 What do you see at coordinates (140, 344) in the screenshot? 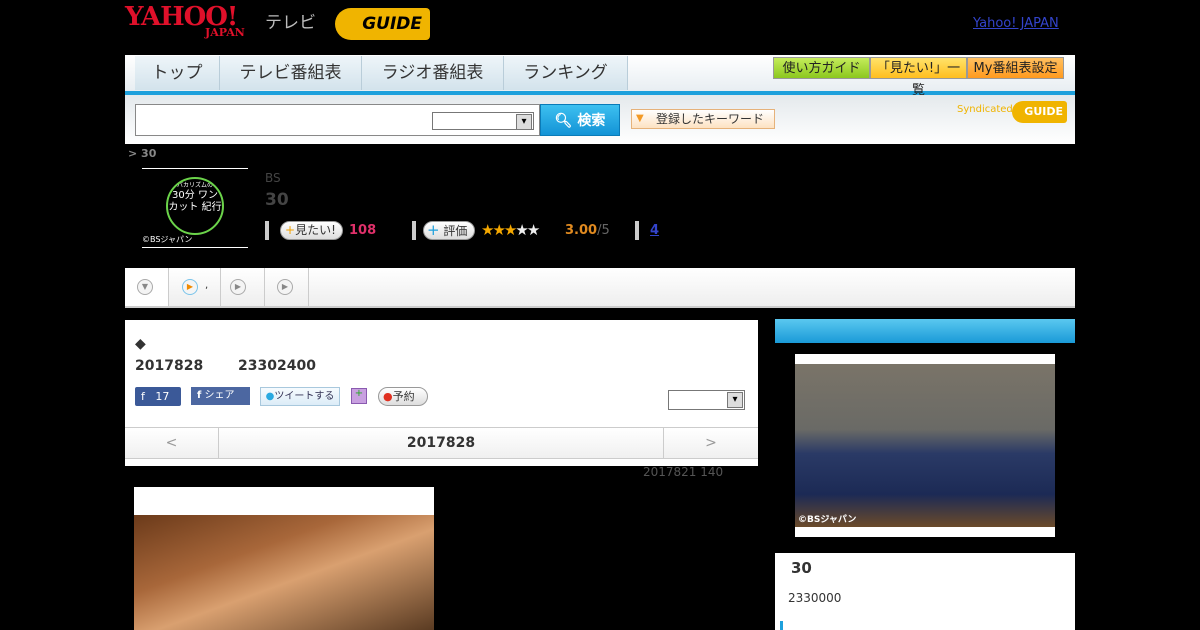
I see `episode-marker: ◆` at bounding box center [140, 344].